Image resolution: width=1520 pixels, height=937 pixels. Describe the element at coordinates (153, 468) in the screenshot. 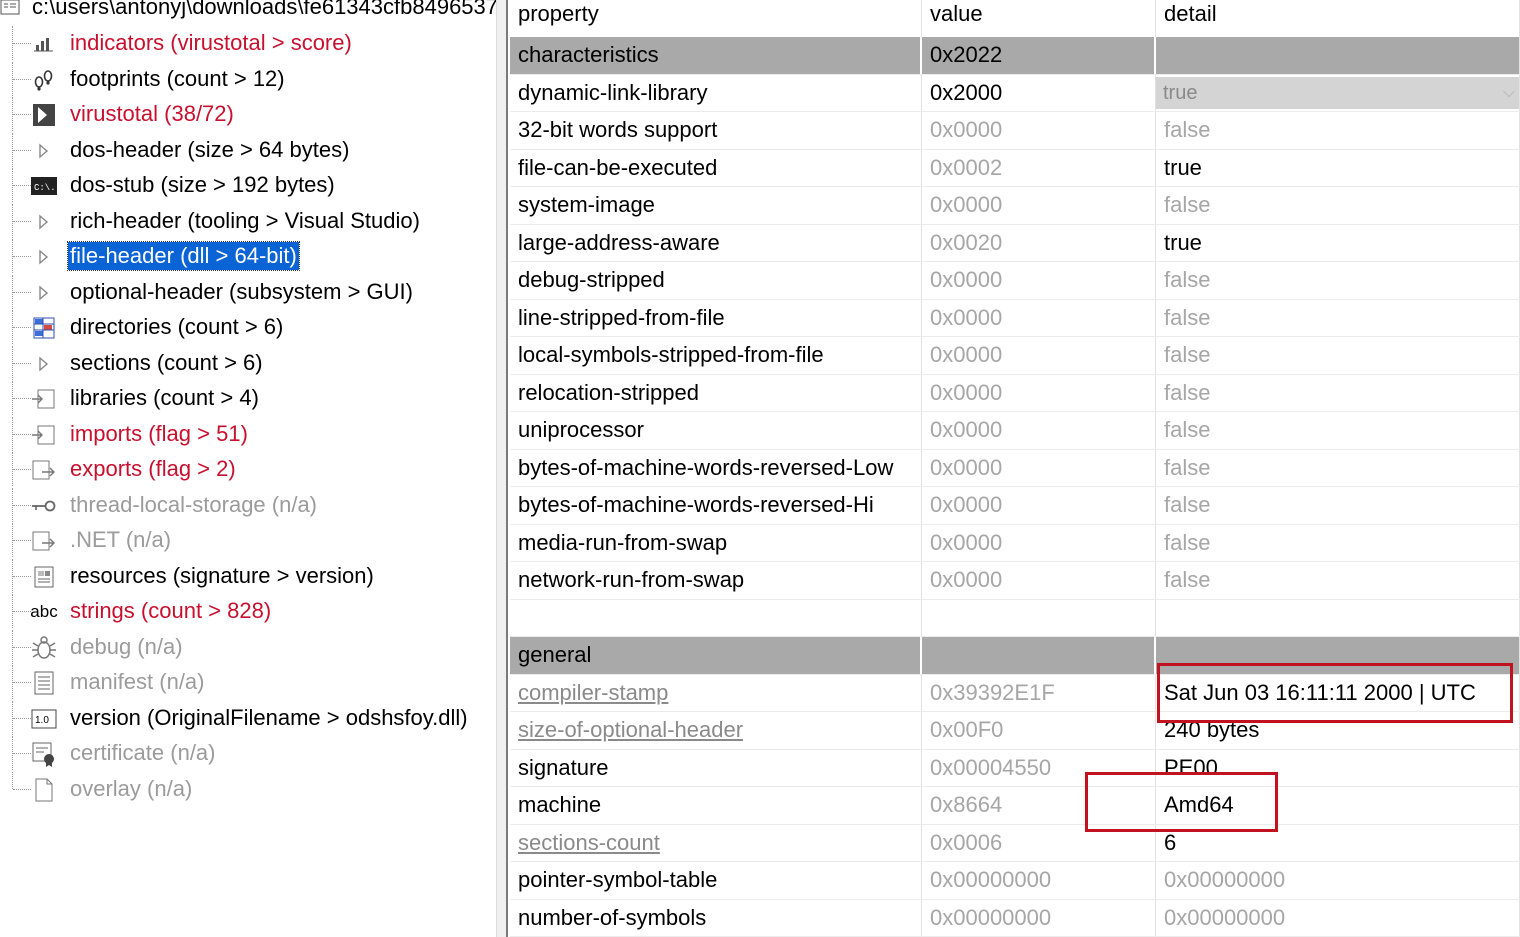

I see `tree-node-label: exports (flag > 2)` at that location.